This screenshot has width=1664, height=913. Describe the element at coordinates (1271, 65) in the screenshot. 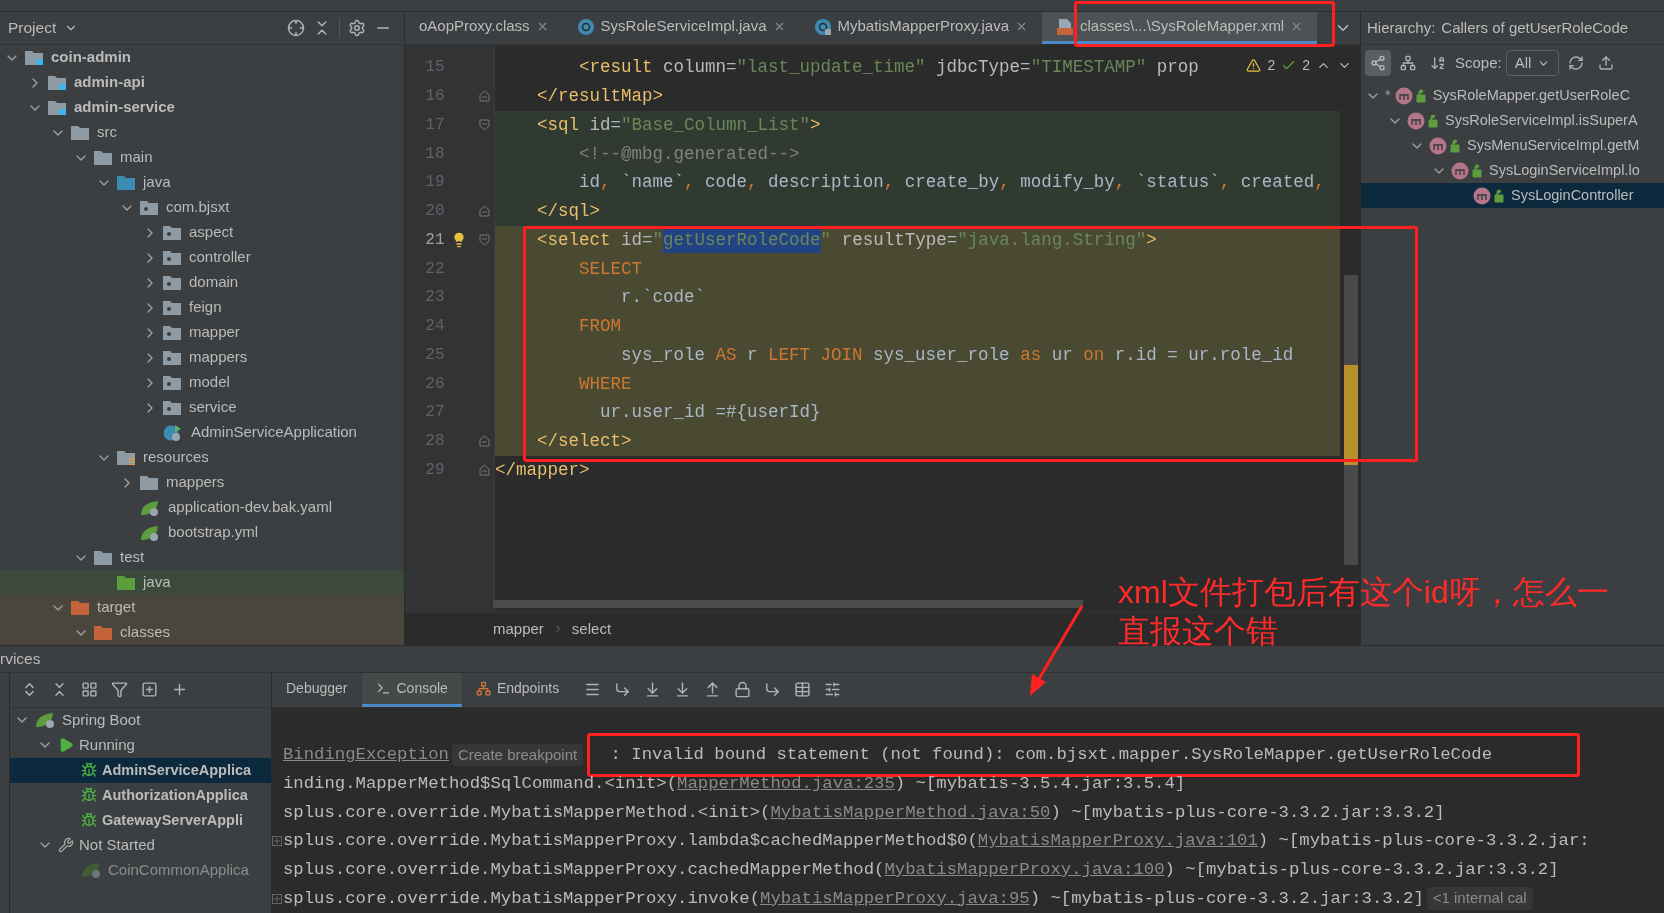

I see `warning-count: 2` at that location.